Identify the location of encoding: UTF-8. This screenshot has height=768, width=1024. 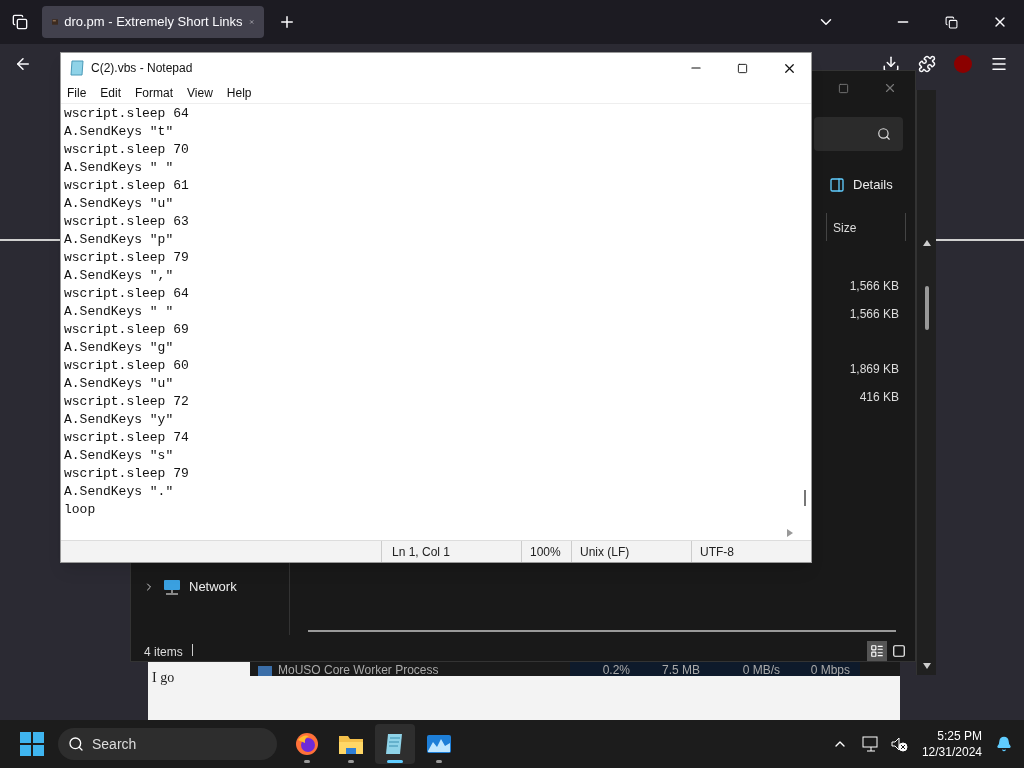
(746, 551).